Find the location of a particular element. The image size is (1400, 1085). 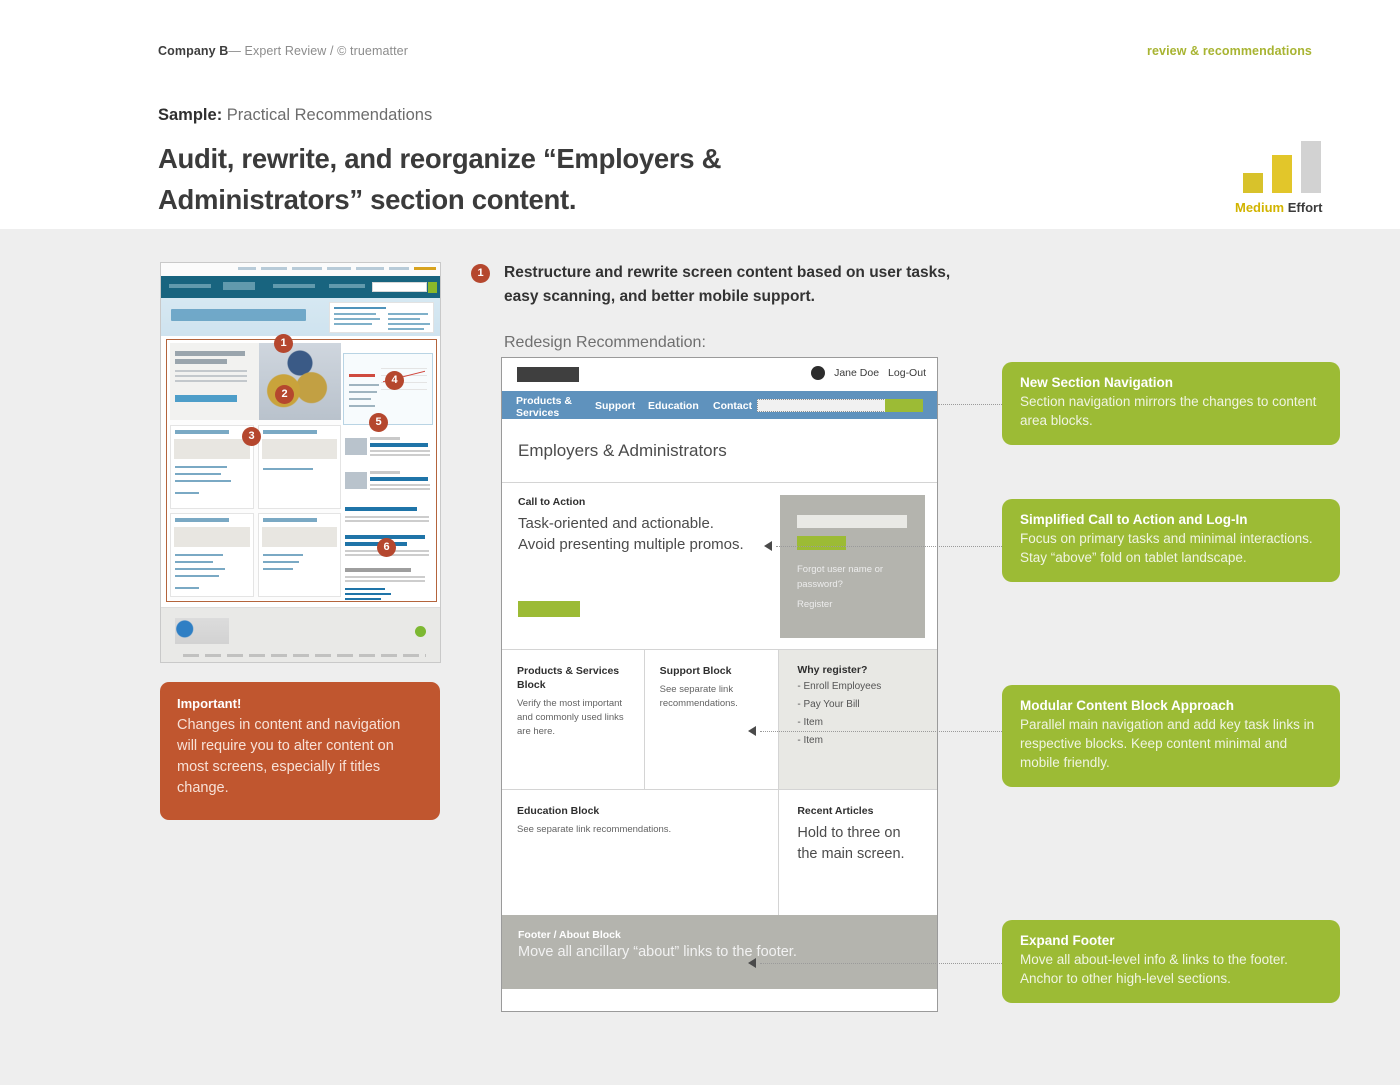

sample-text: Practical Recommendations is located at coordinates (327, 115).